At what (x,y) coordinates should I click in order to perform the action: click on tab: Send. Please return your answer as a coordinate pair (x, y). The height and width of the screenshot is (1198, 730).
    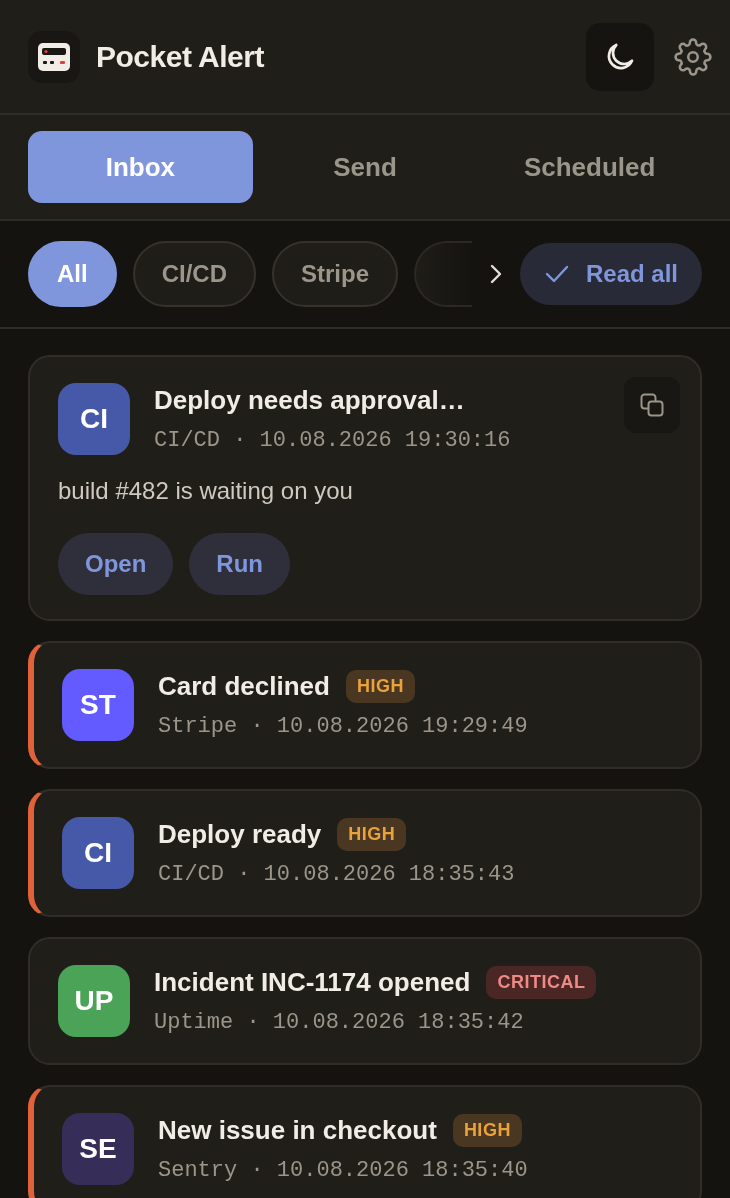
    Looking at the image, I should click on (365, 167).